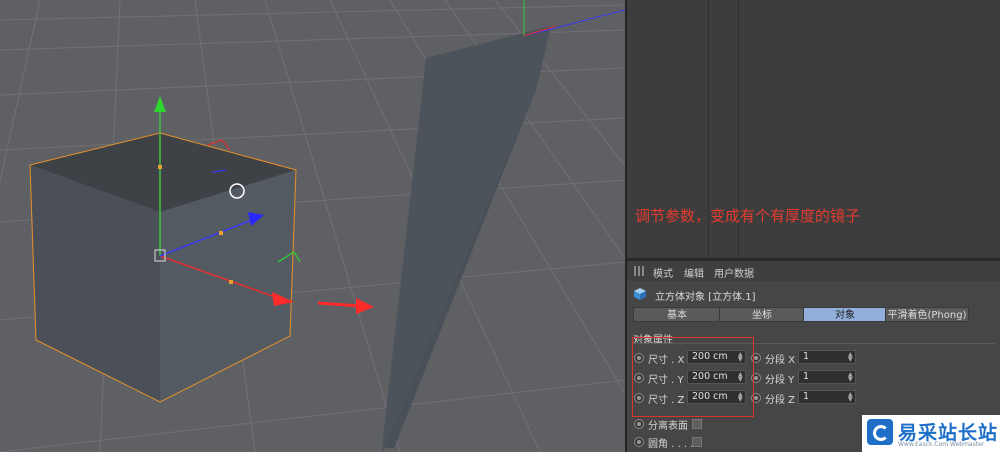 This screenshot has height=452, width=1000. Describe the element at coordinates (780, 380) in the screenshot. I see `segment-y-label: 分段 Y` at that location.